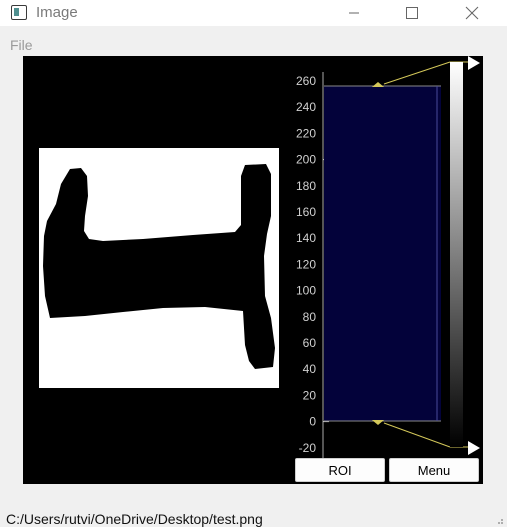 Image resolution: width=507 pixels, height=527 pixels. I want to click on lut-min-marker, so click(474, 448).